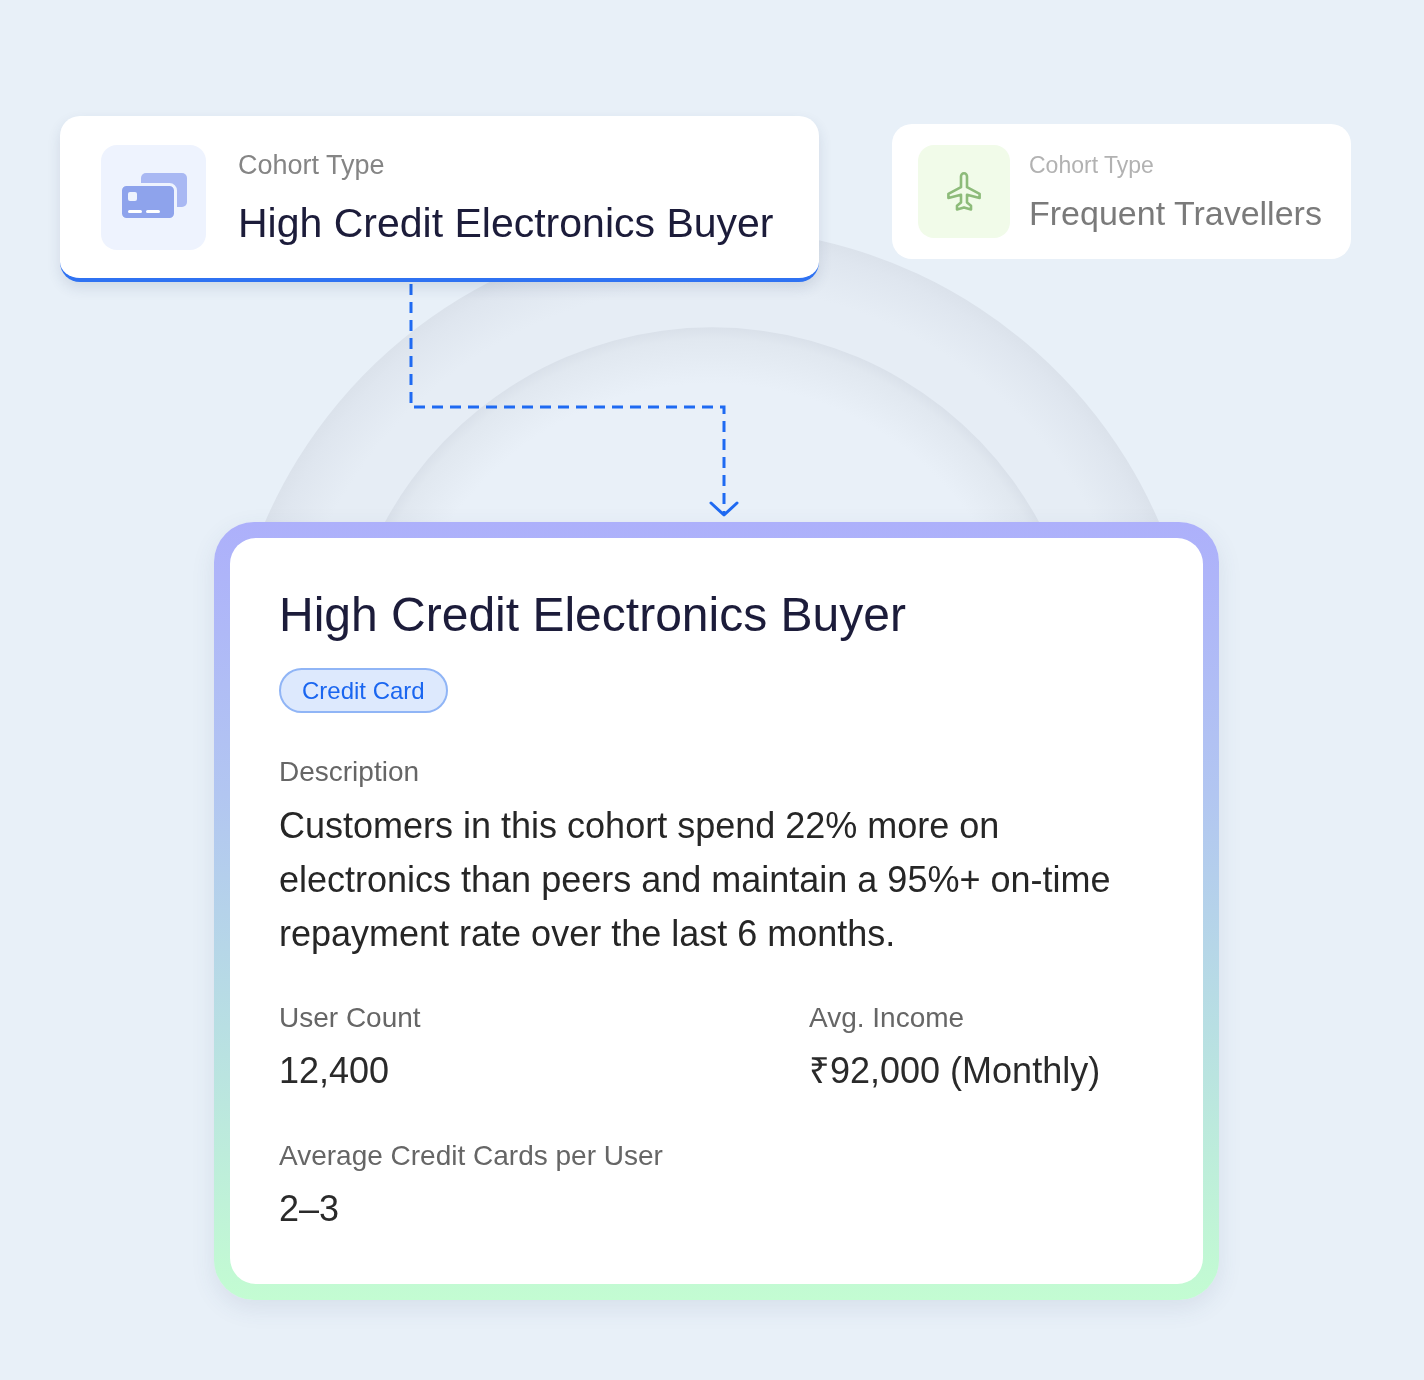  Describe the element at coordinates (471, 1156) in the screenshot. I see `stat-label: Average Credit Cards per User` at that location.